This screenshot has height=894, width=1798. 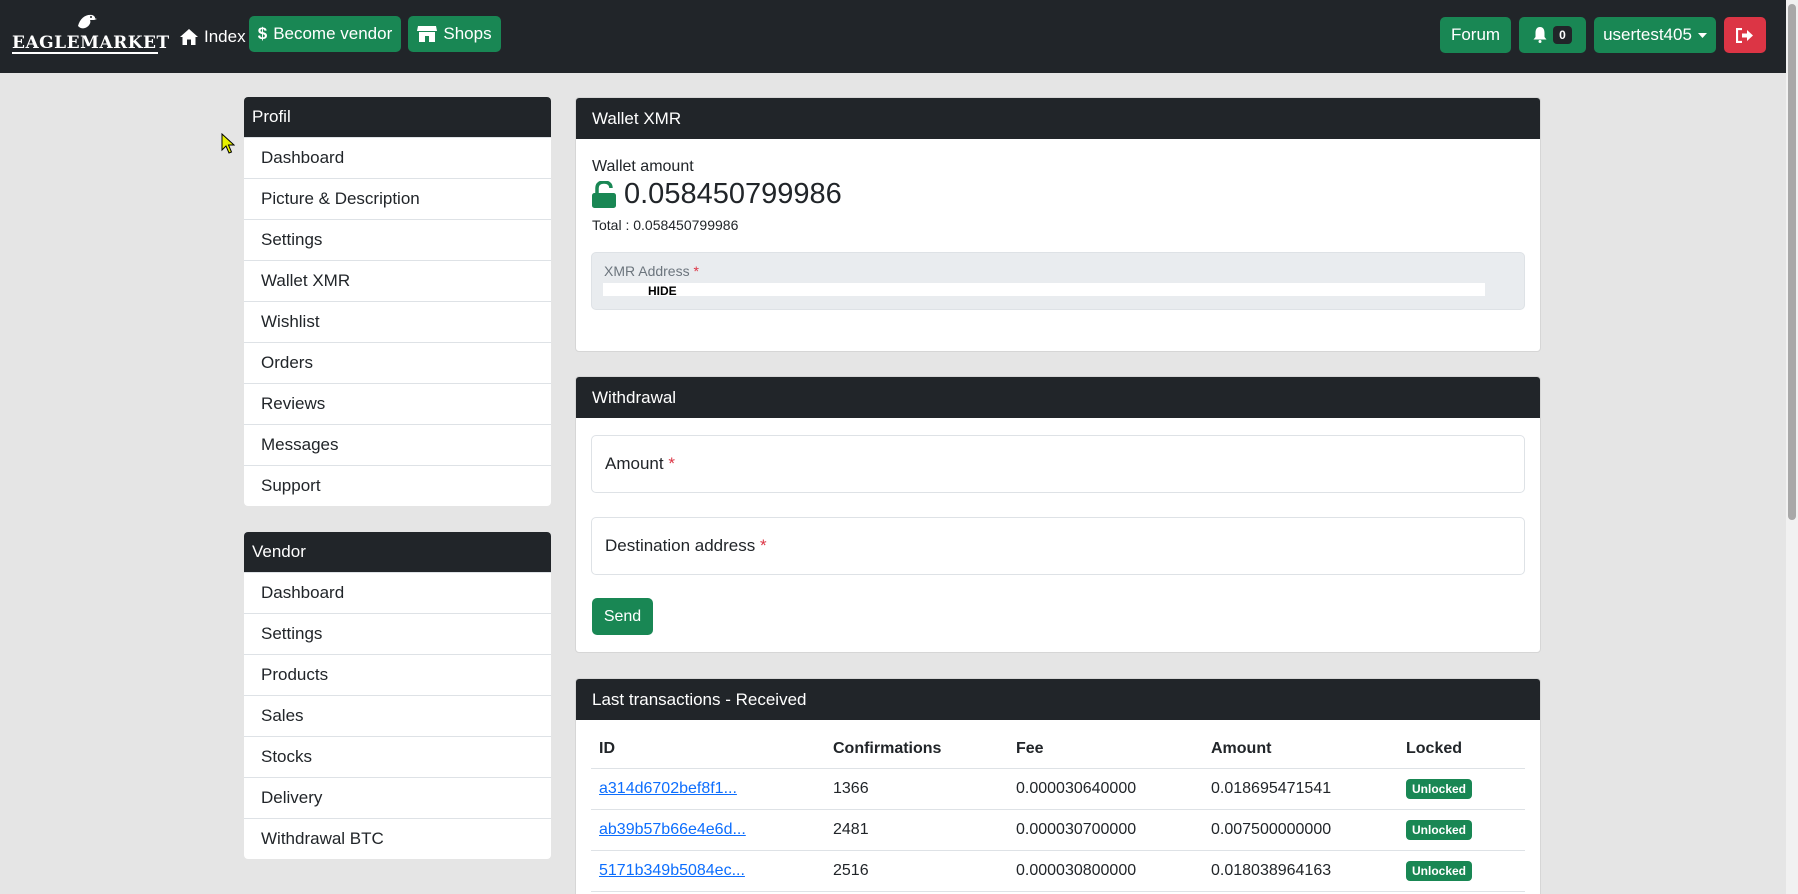 I want to click on column-header-confirmations: Confirmations, so click(x=916, y=750).